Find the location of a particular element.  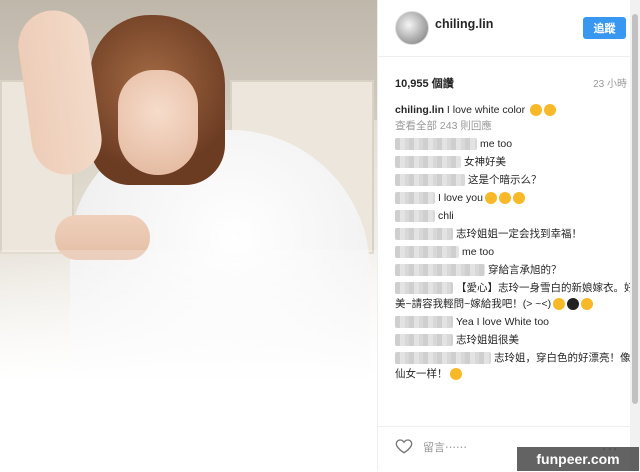

comment-text: chli is located at coordinates (446, 216).